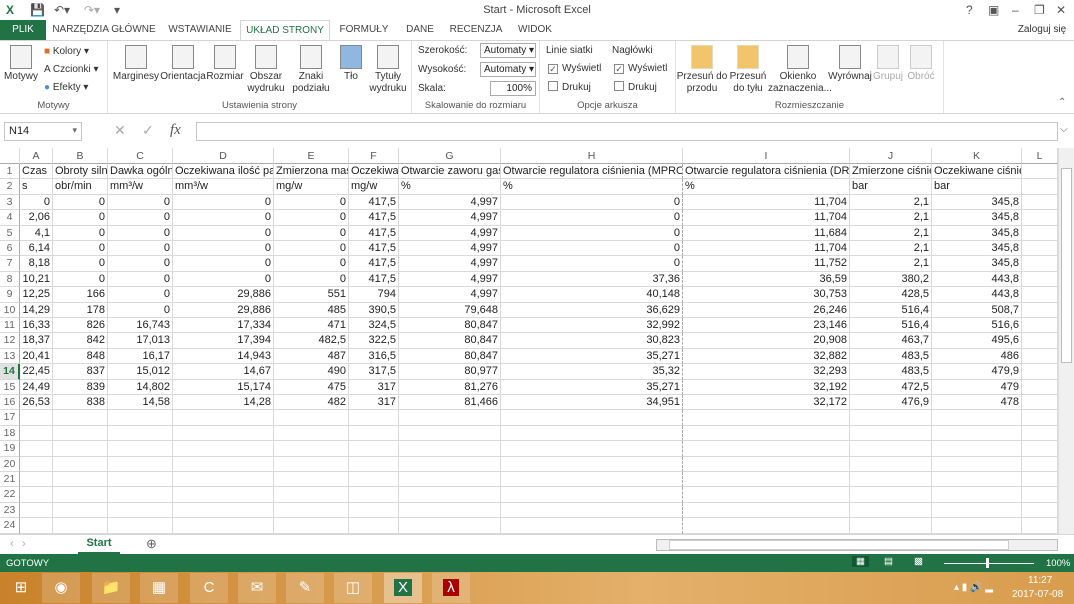 The height and width of the screenshot is (604, 1074). What do you see at coordinates (1040, 480) in the screenshot?
I see `cell-l21` at bounding box center [1040, 480].